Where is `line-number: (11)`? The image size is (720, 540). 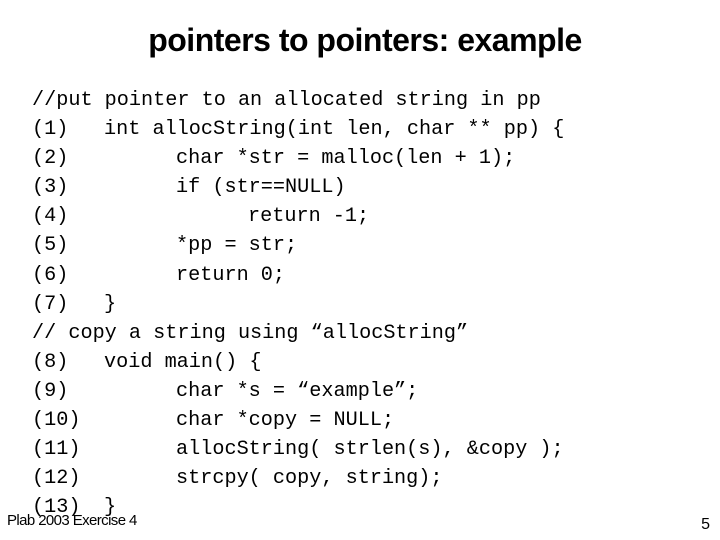
line-number: (11) is located at coordinates (56, 450).